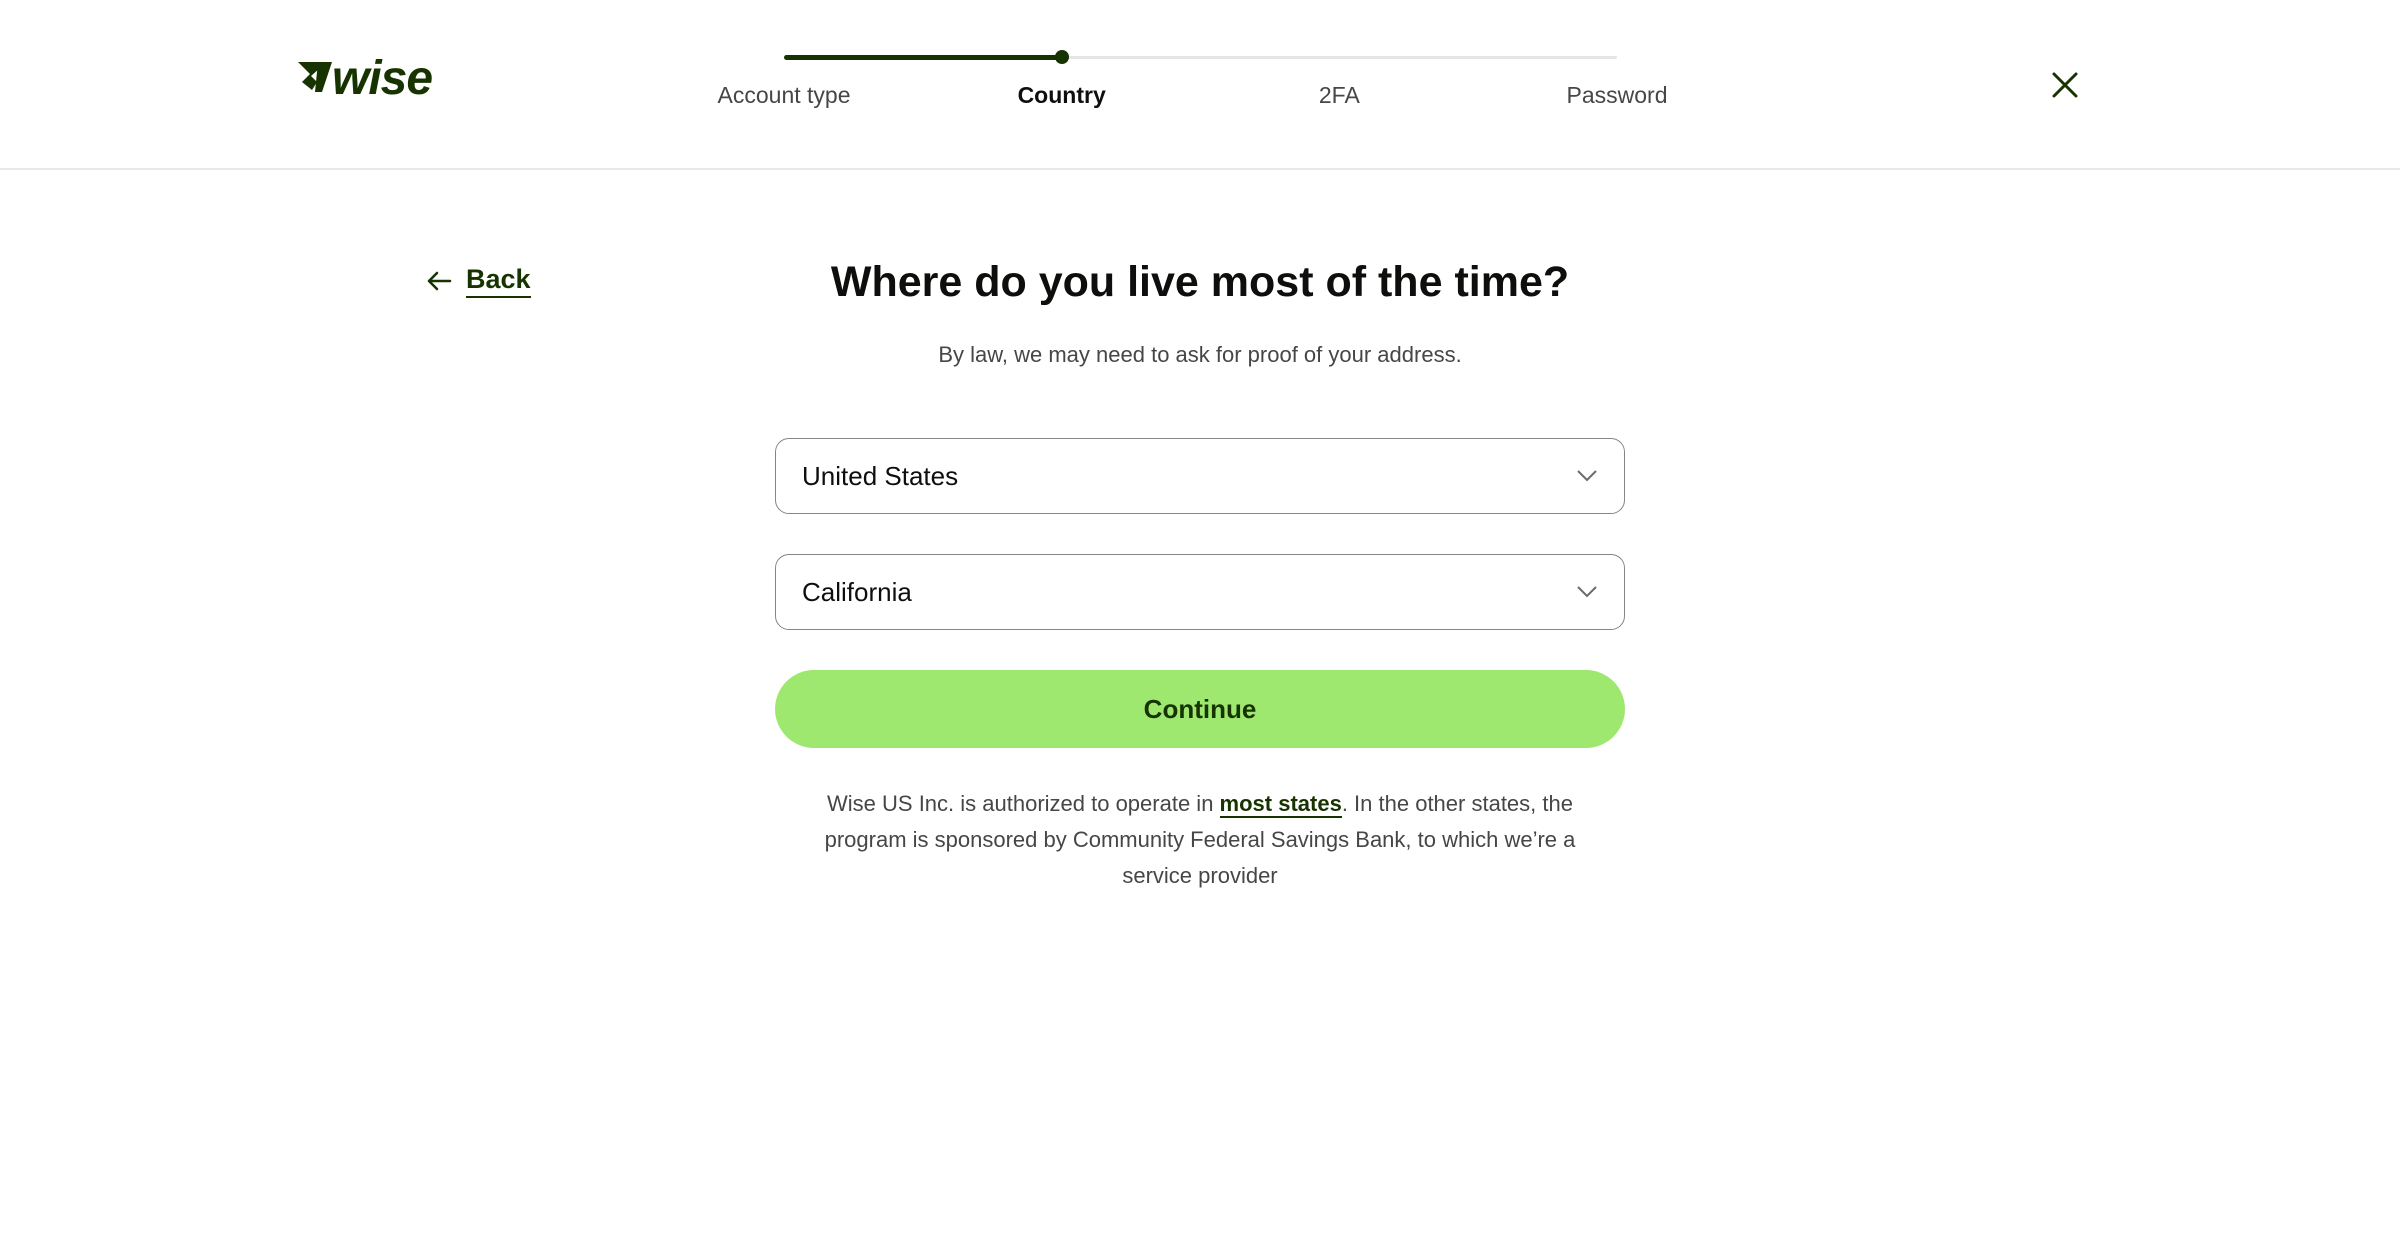 This screenshot has width=2400, height=1260. What do you see at coordinates (1023, 803) in the screenshot?
I see `footer-text-before: Wise US Inc. is authorized to operate in` at bounding box center [1023, 803].